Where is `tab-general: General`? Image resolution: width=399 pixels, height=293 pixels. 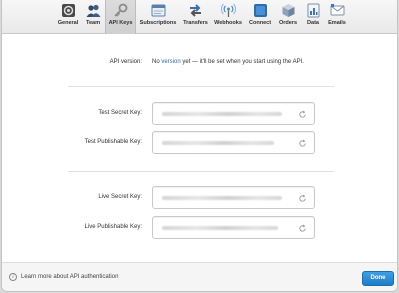
tab-general: General is located at coordinates (68, 18).